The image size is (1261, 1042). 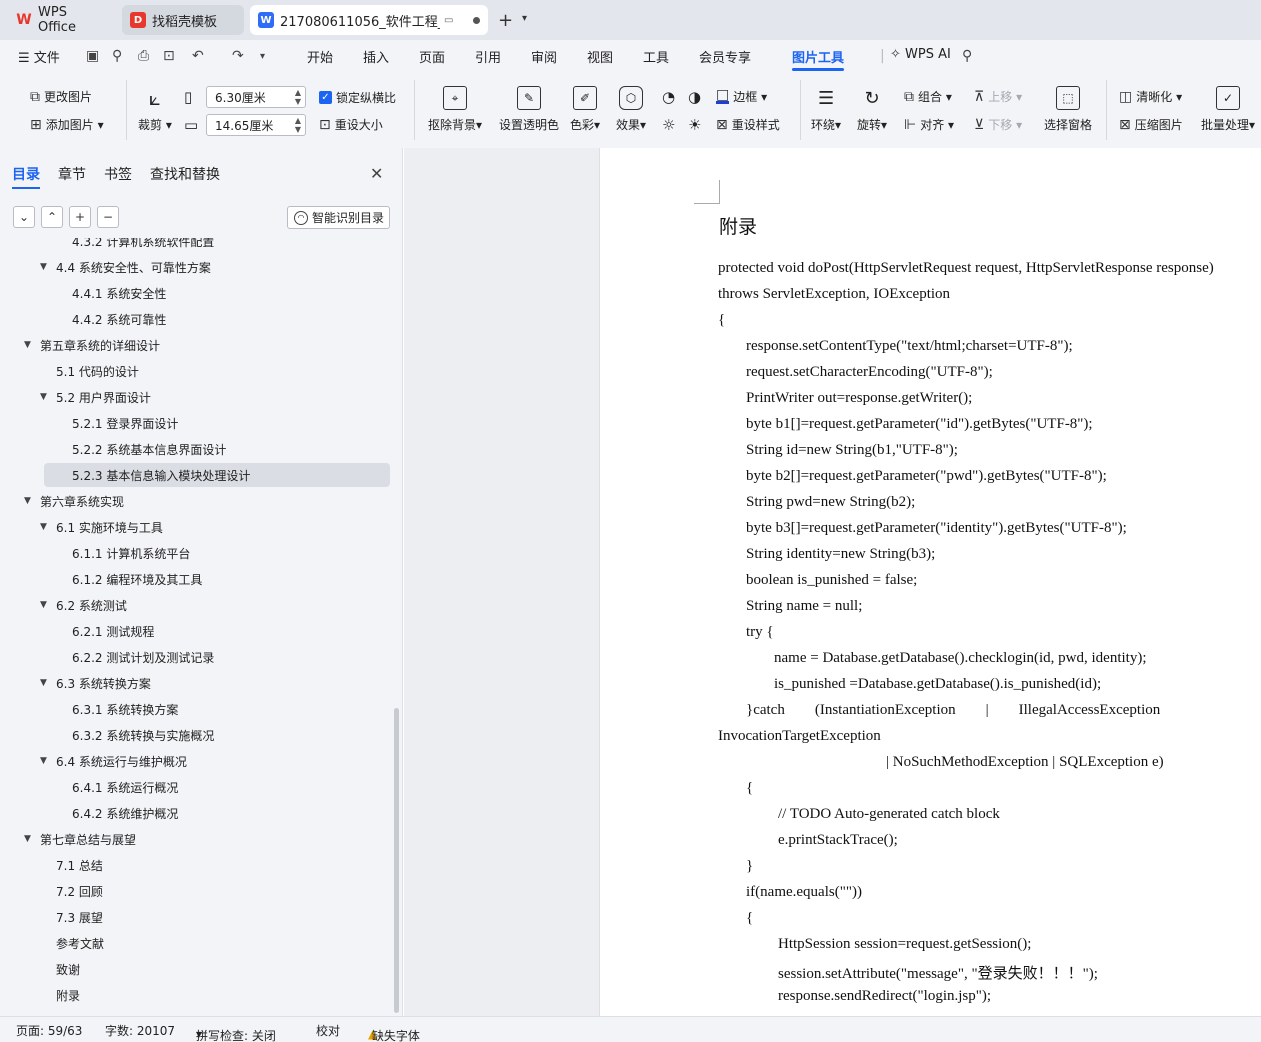 I want to click on lock-ratio-checkbox: ✓ 锁定纵横比, so click(x=357, y=97).